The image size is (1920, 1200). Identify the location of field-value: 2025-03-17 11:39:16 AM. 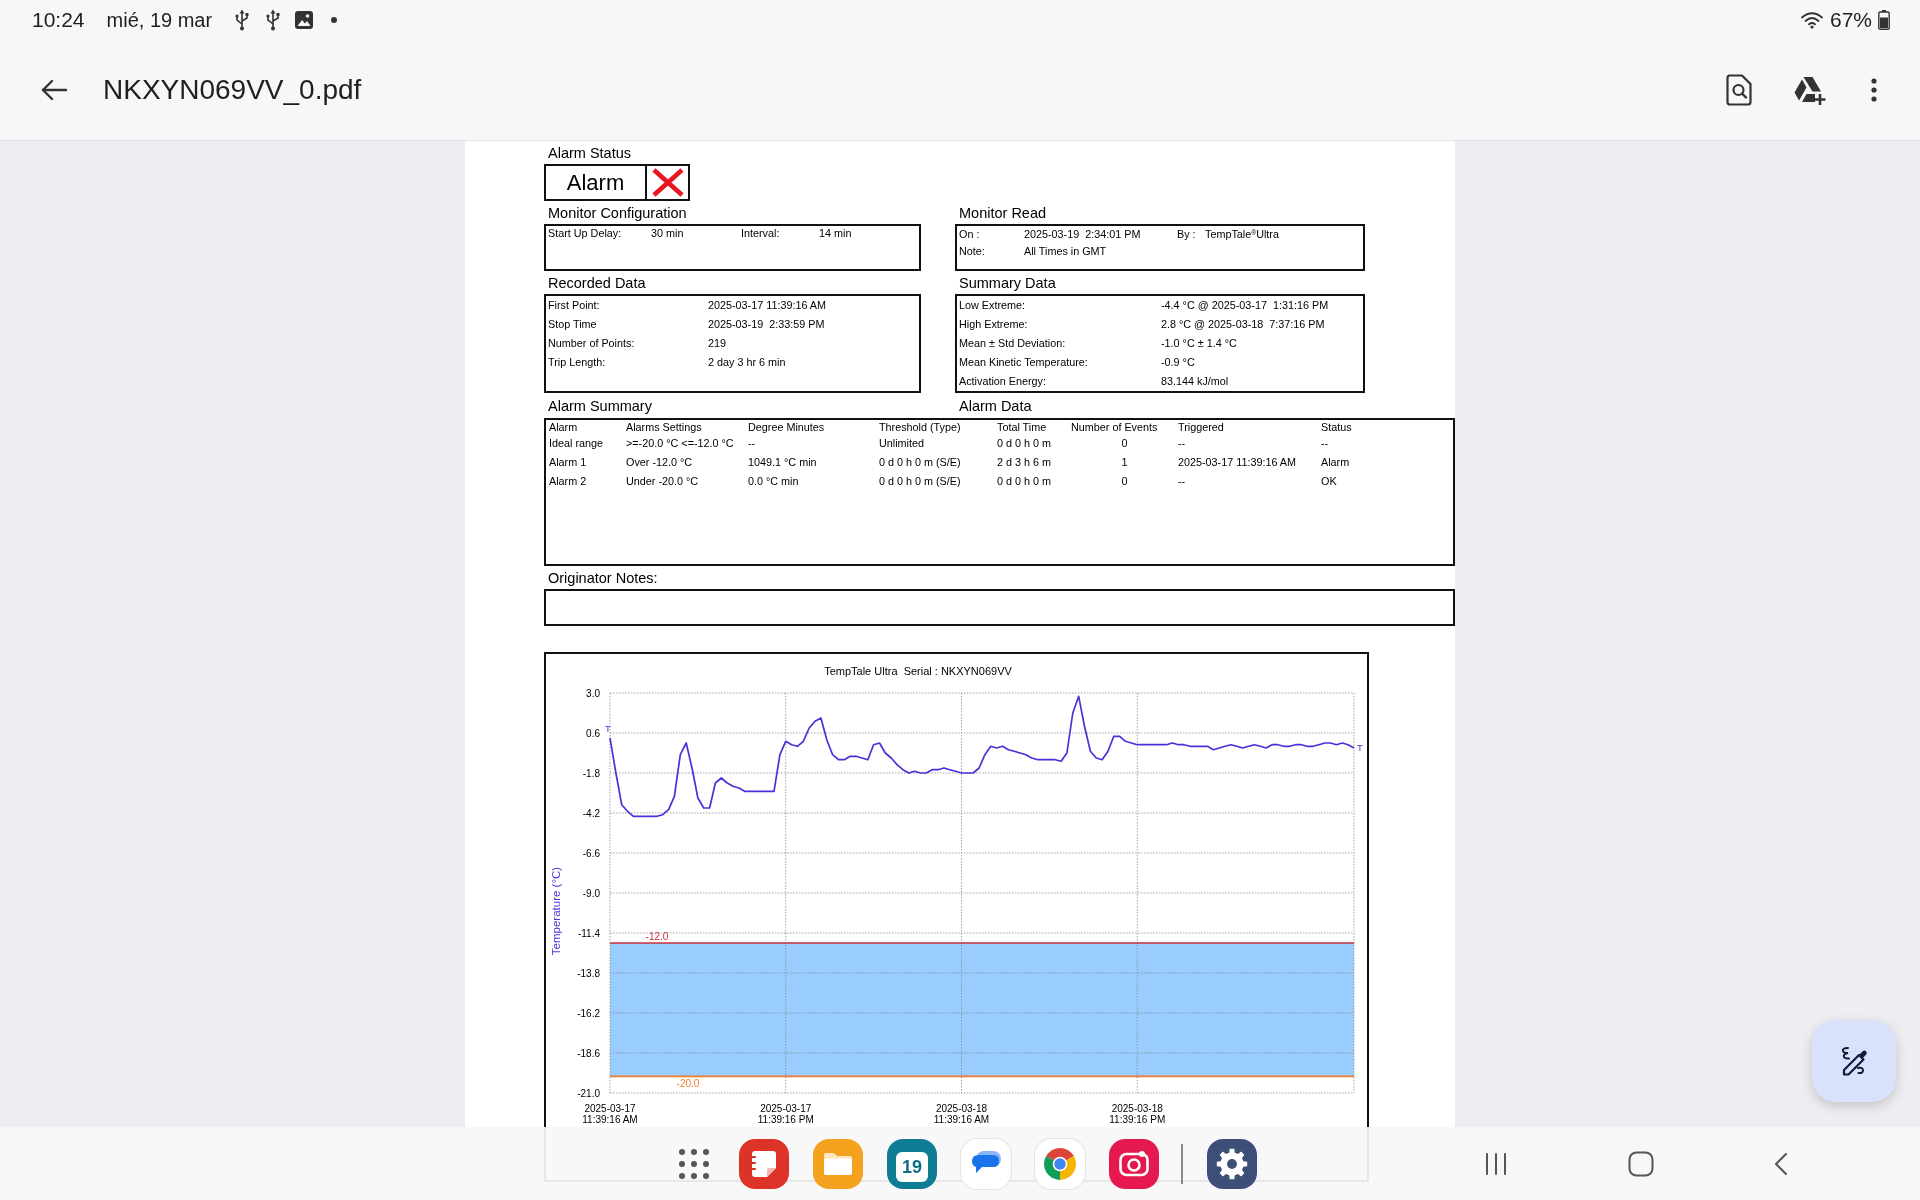
(767, 305).